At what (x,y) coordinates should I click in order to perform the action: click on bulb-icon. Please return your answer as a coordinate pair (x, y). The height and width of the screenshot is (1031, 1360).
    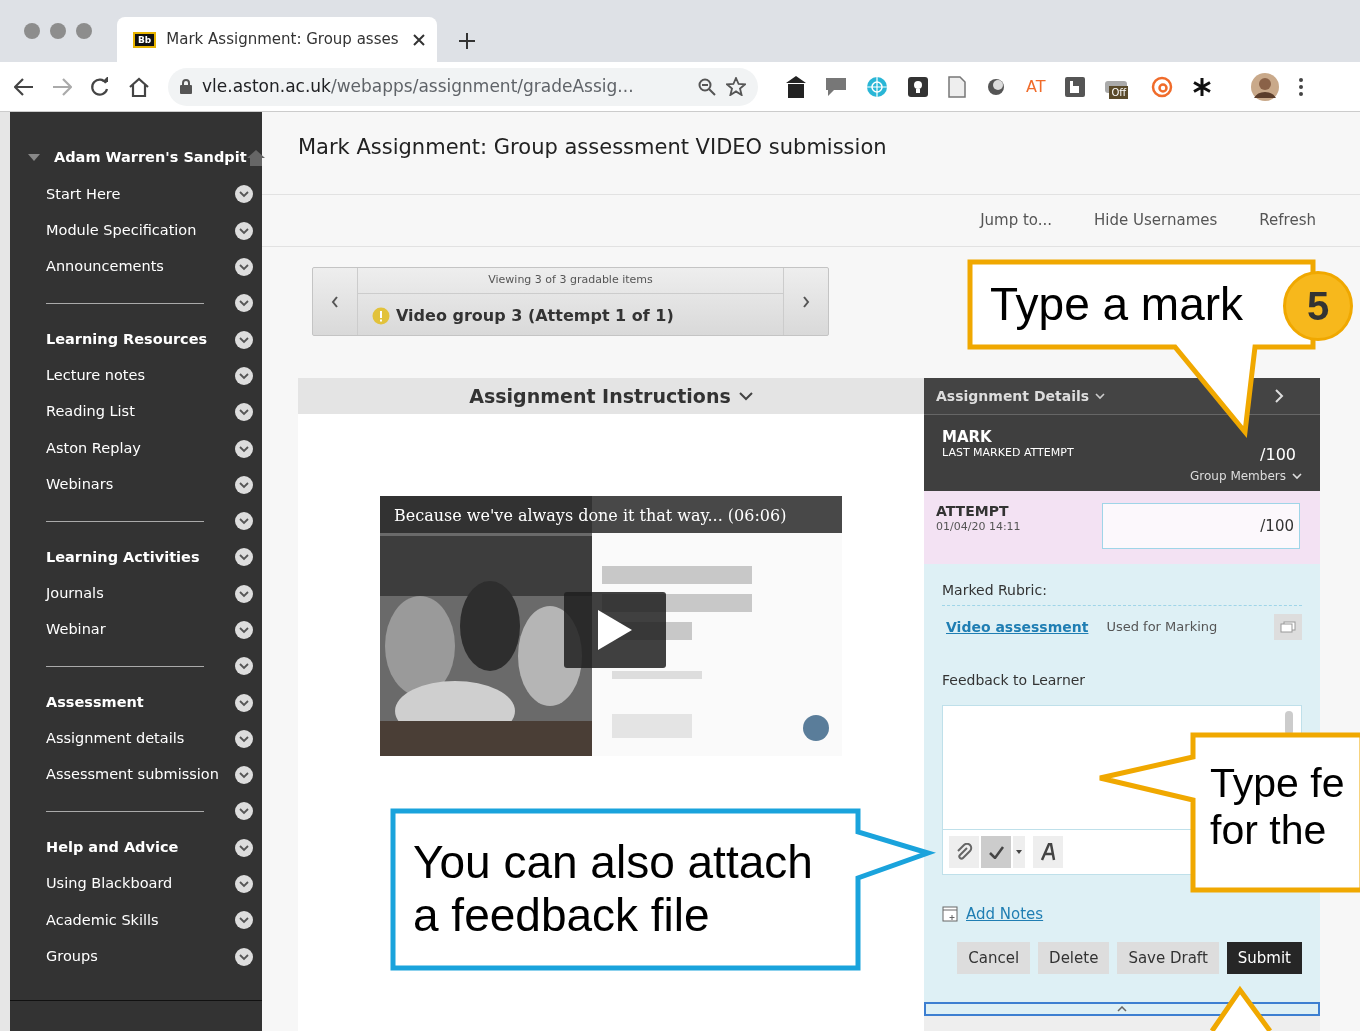
    Looking at the image, I should click on (918, 86).